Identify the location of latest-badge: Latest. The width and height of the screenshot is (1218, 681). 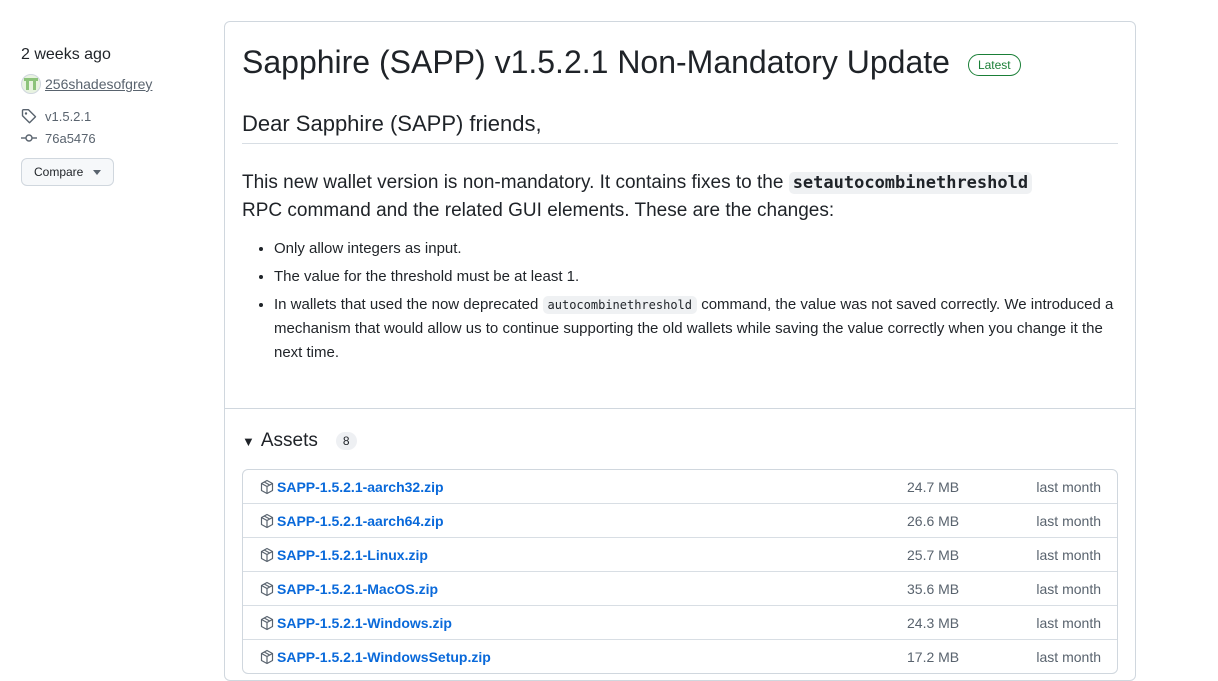
(994, 64).